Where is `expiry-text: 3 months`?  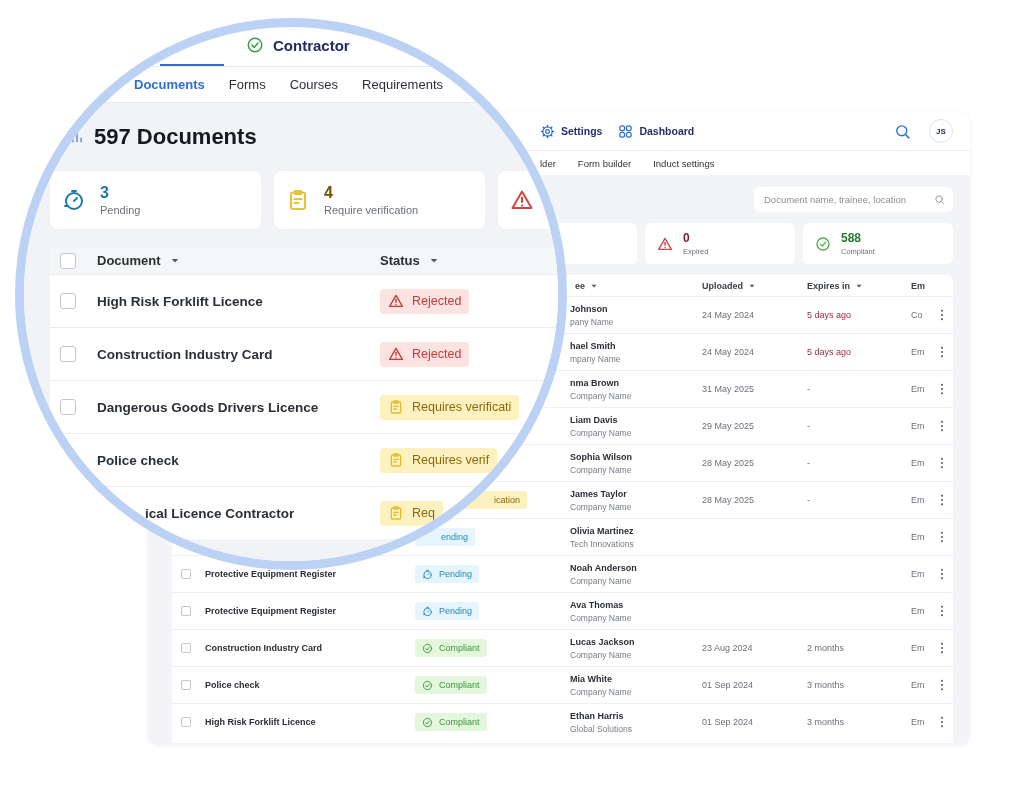
expiry-text: 3 months is located at coordinates (826, 722).